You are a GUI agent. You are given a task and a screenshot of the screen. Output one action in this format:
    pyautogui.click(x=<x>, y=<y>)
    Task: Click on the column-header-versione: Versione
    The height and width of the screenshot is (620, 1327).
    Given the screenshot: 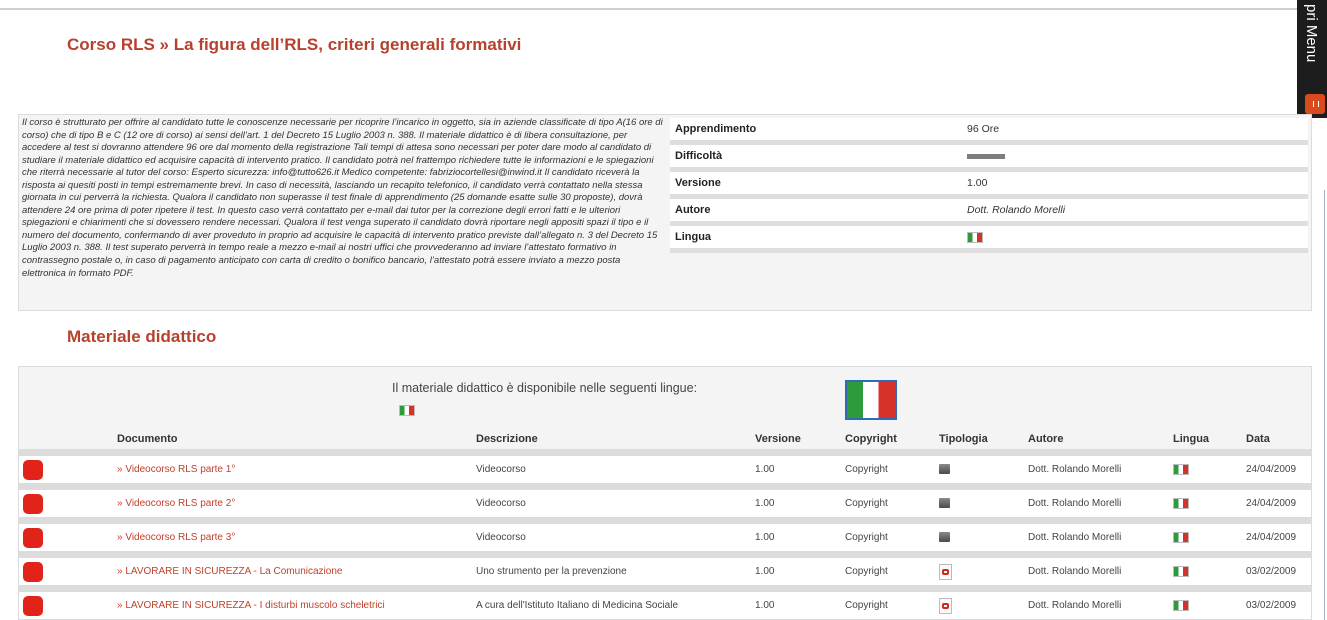 What is the action you would take?
    pyautogui.click(x=796, y=442)
    